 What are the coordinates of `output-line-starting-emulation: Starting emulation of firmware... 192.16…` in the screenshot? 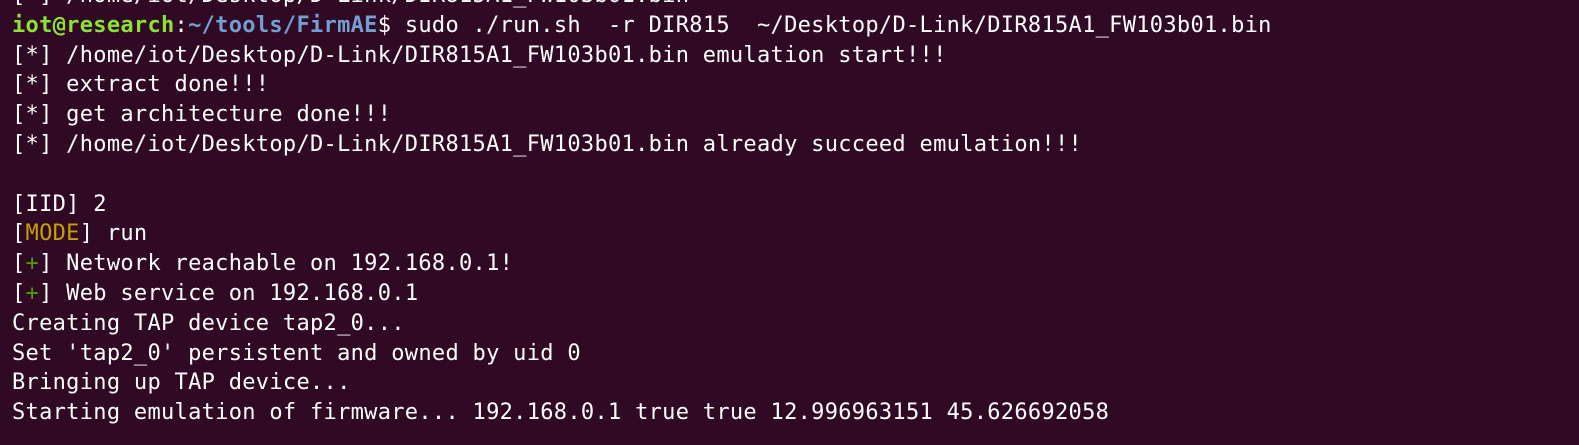 It's located at (561, 413).